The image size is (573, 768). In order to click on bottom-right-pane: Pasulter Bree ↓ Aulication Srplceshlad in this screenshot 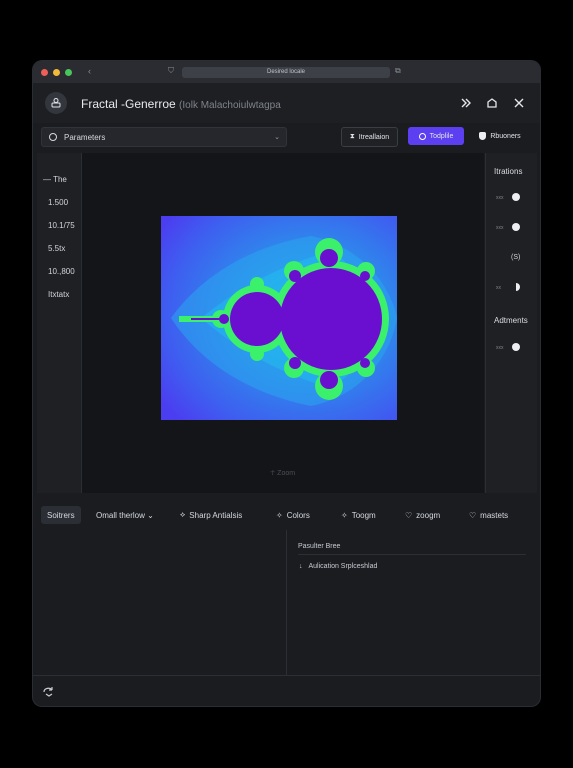, I will do `click(413, 602)`.